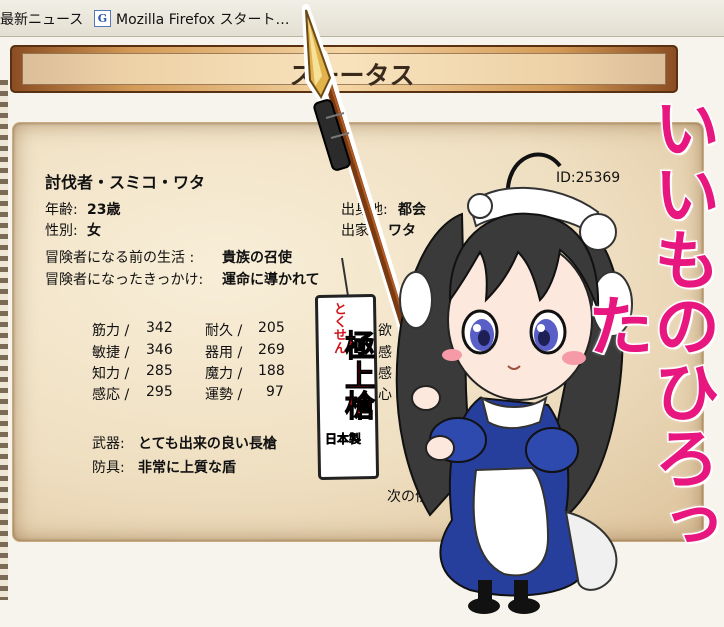  I want to click on overlay-caption: いいものひろった, so click(649, 325).